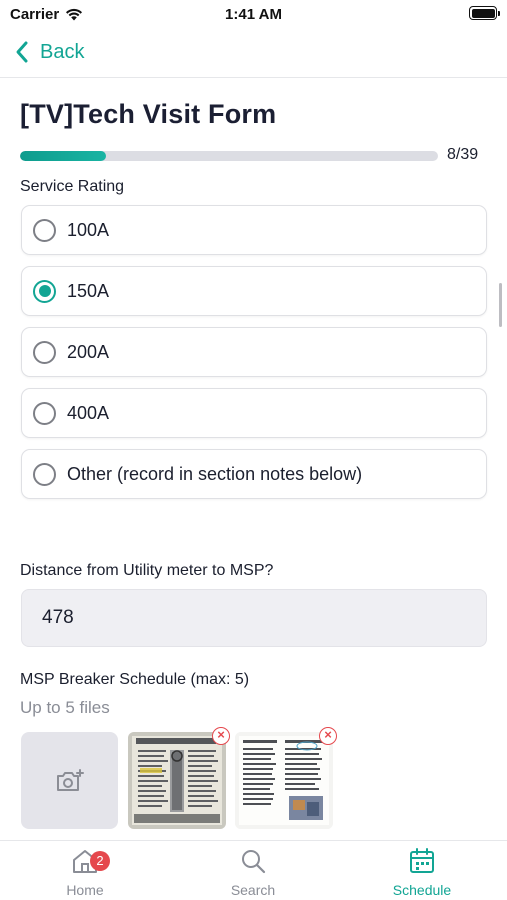 The image size is (507, 900). Describe the element at coordinates (254, 230) in the screenshot. I see `option-100a: 100A` at that location.